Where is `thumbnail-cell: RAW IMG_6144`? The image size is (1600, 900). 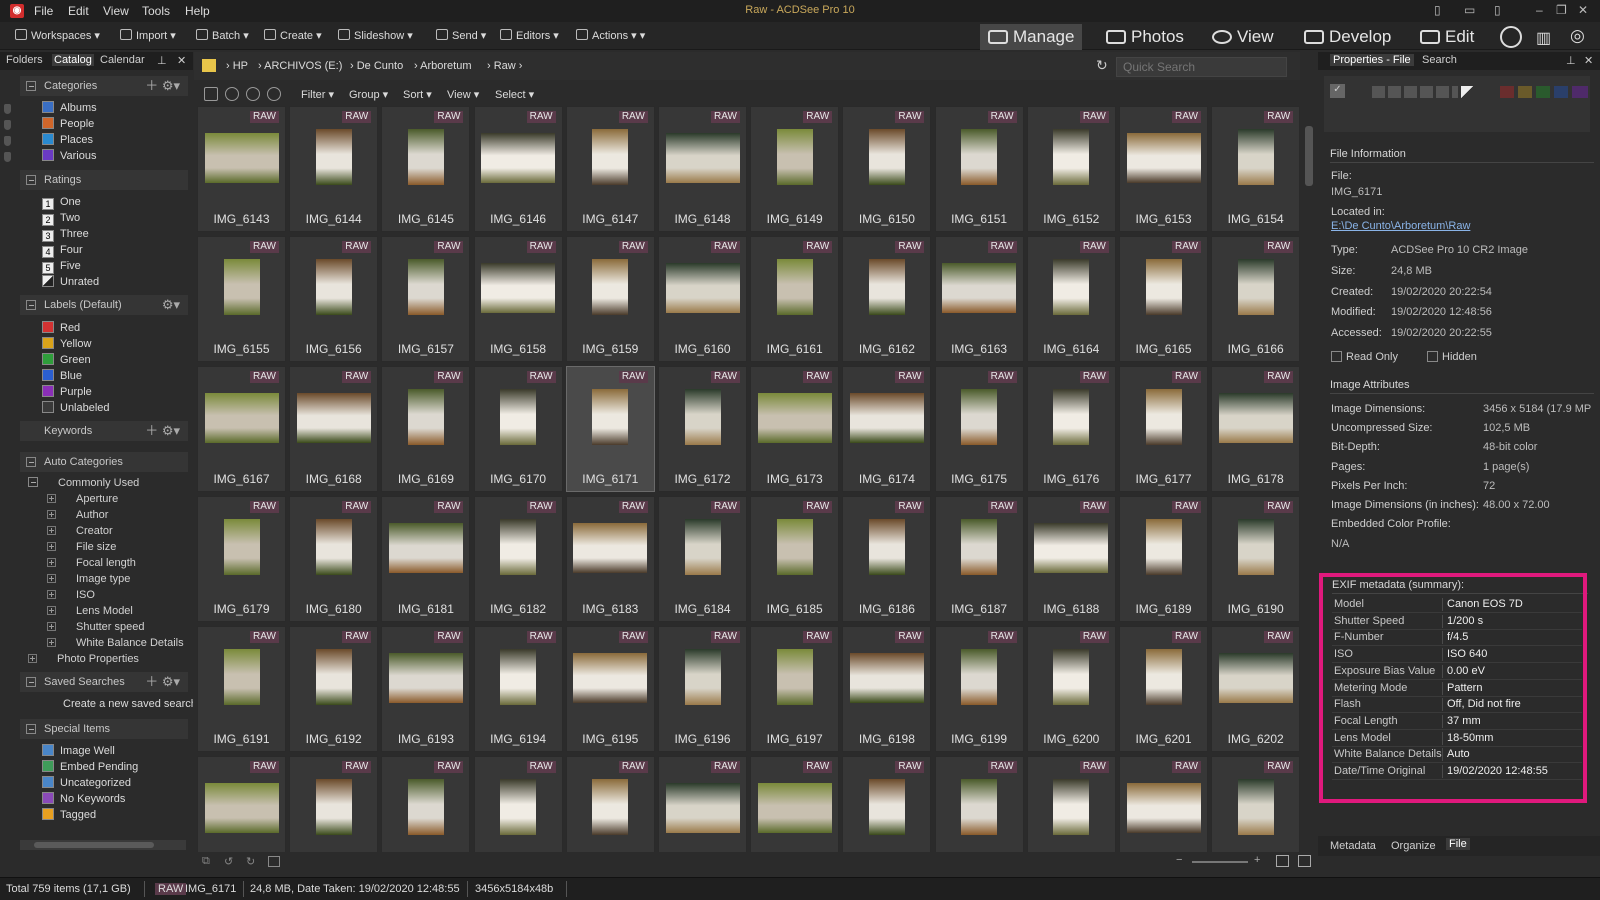
thumbnail-cell: RAW IMG_6144 is located at coordinates (334, 169).